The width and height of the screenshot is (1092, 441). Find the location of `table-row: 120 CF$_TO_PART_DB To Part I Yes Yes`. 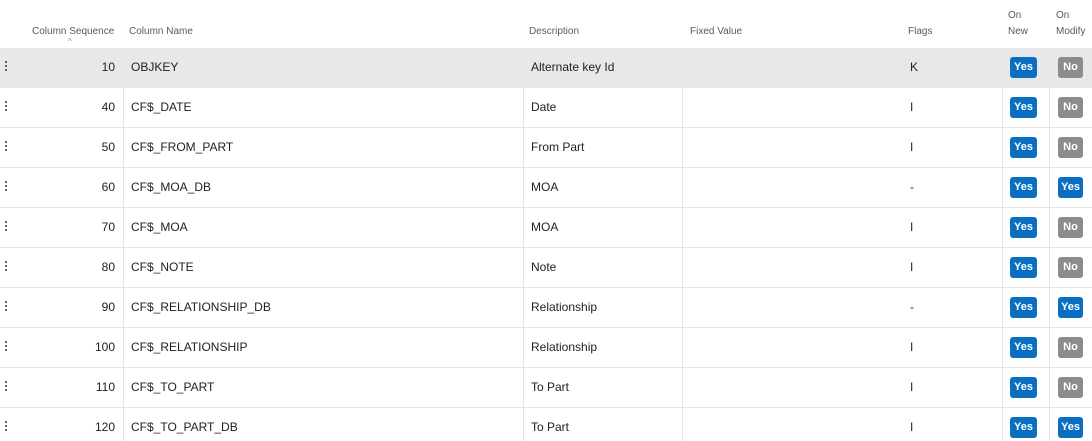

table-row: 120 CF$_TO_PART_DB To Part I Yes Yes is located at coordinates (546, 424).